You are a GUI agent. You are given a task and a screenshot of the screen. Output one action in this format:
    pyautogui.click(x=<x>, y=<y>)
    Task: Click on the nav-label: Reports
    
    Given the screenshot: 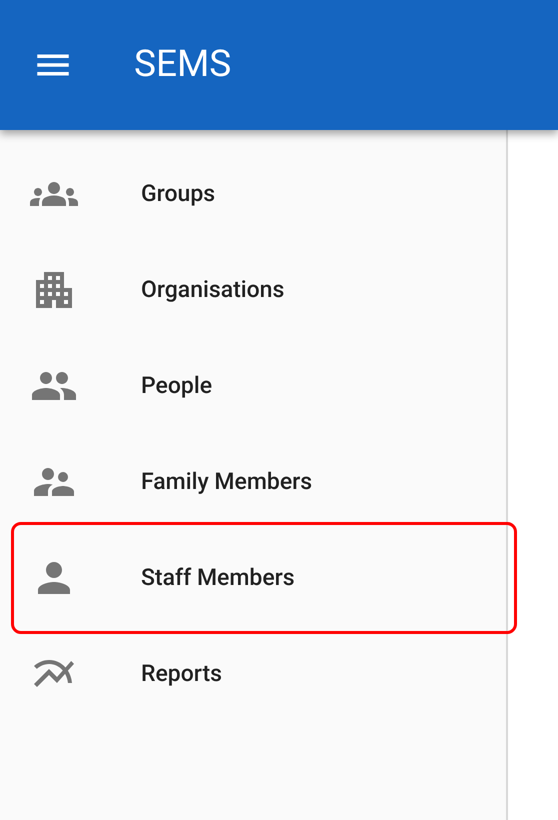 What is the action you would take?
    pyautogui.click(x=181, y=673)
    